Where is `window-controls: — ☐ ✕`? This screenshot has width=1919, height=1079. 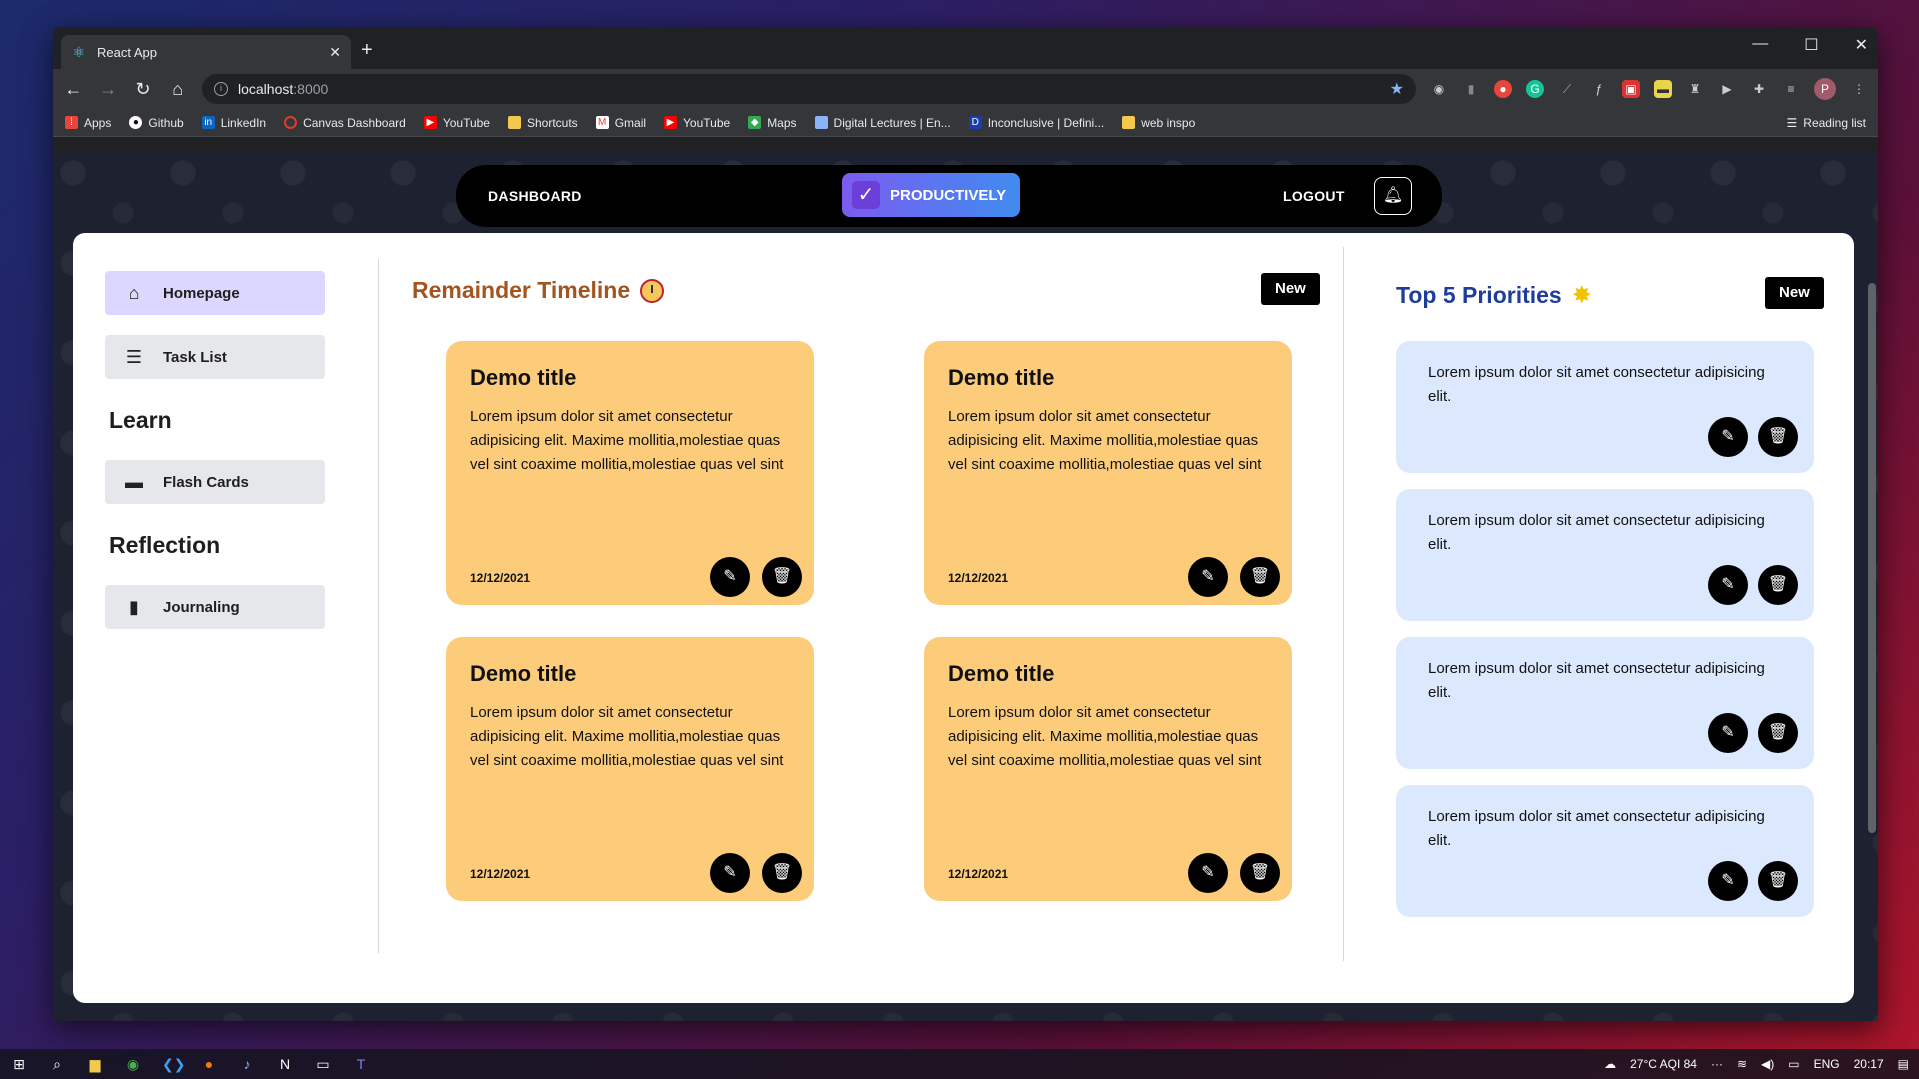
window-controls: — ☐ ✕ is located at coordinates (1810, 45).